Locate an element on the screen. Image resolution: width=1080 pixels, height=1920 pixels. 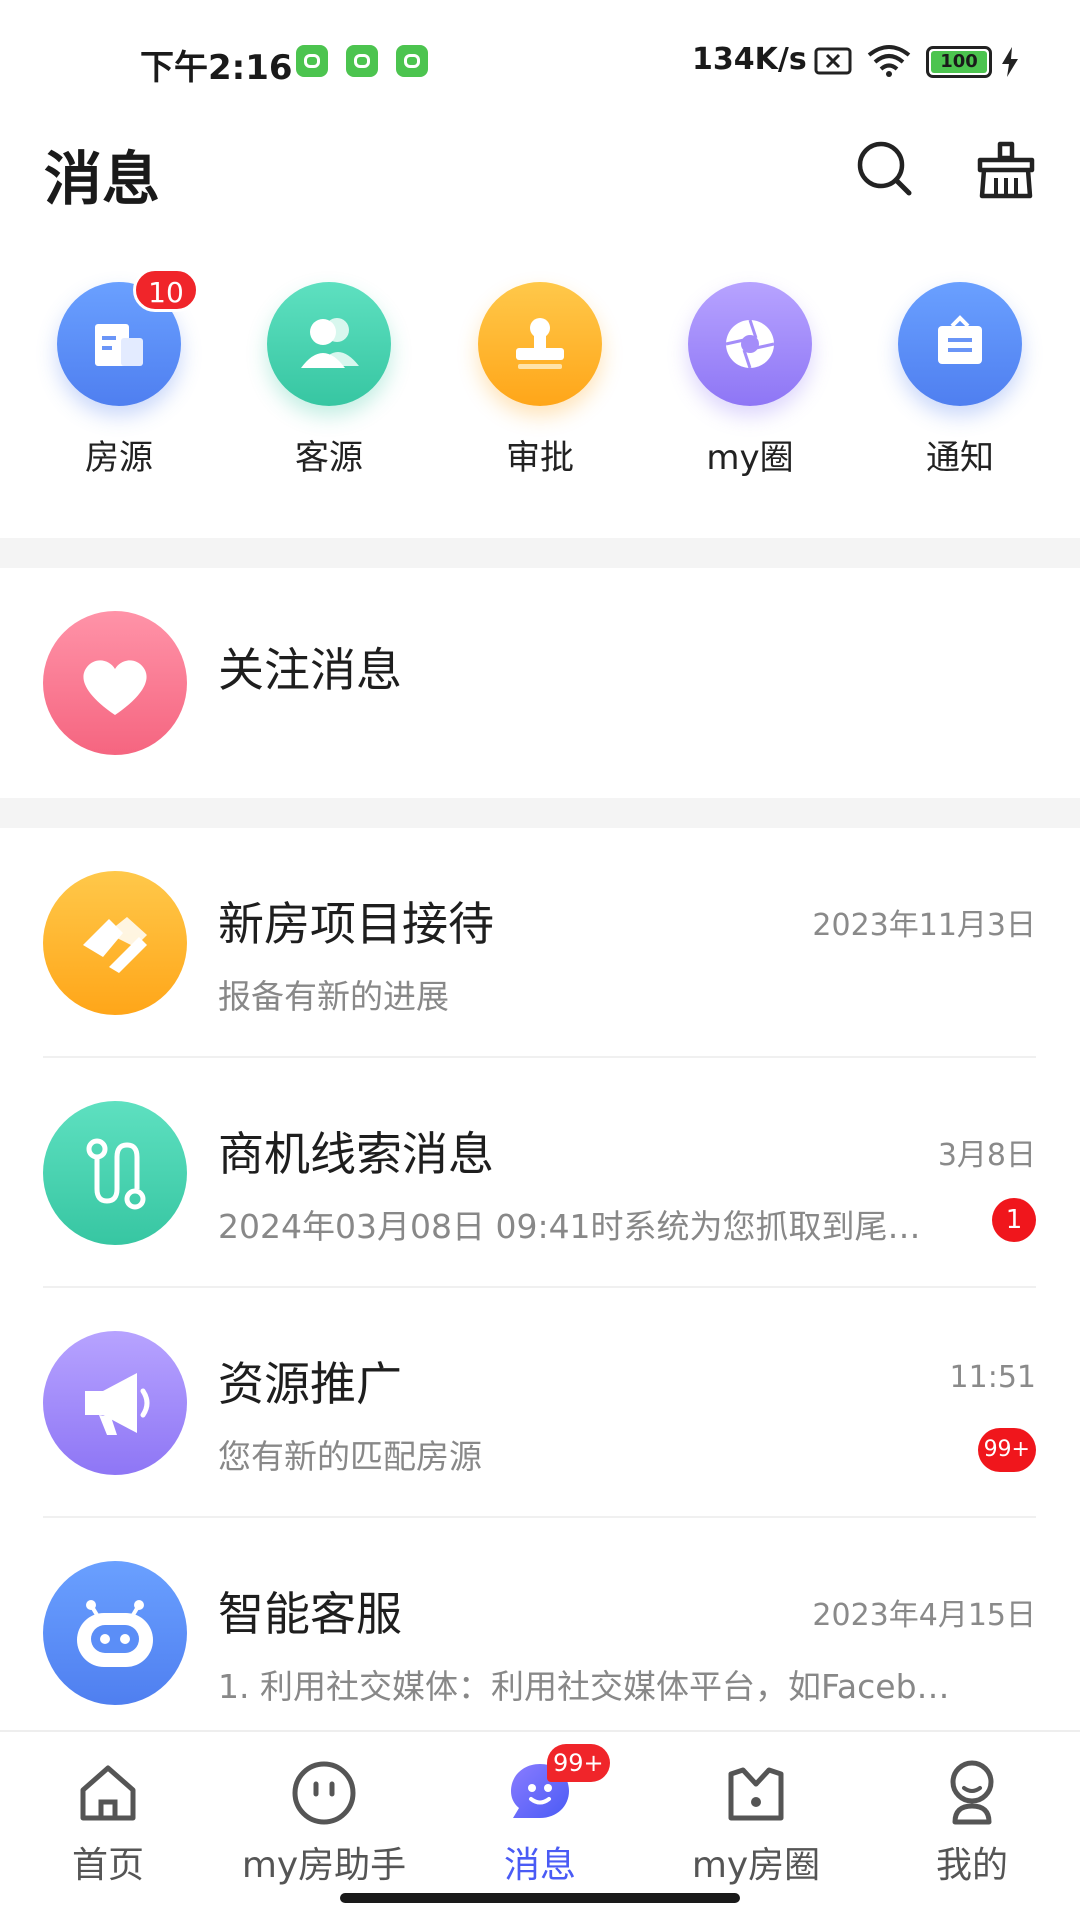
nav-label: 消息 is located at coordinates (539, 1865).